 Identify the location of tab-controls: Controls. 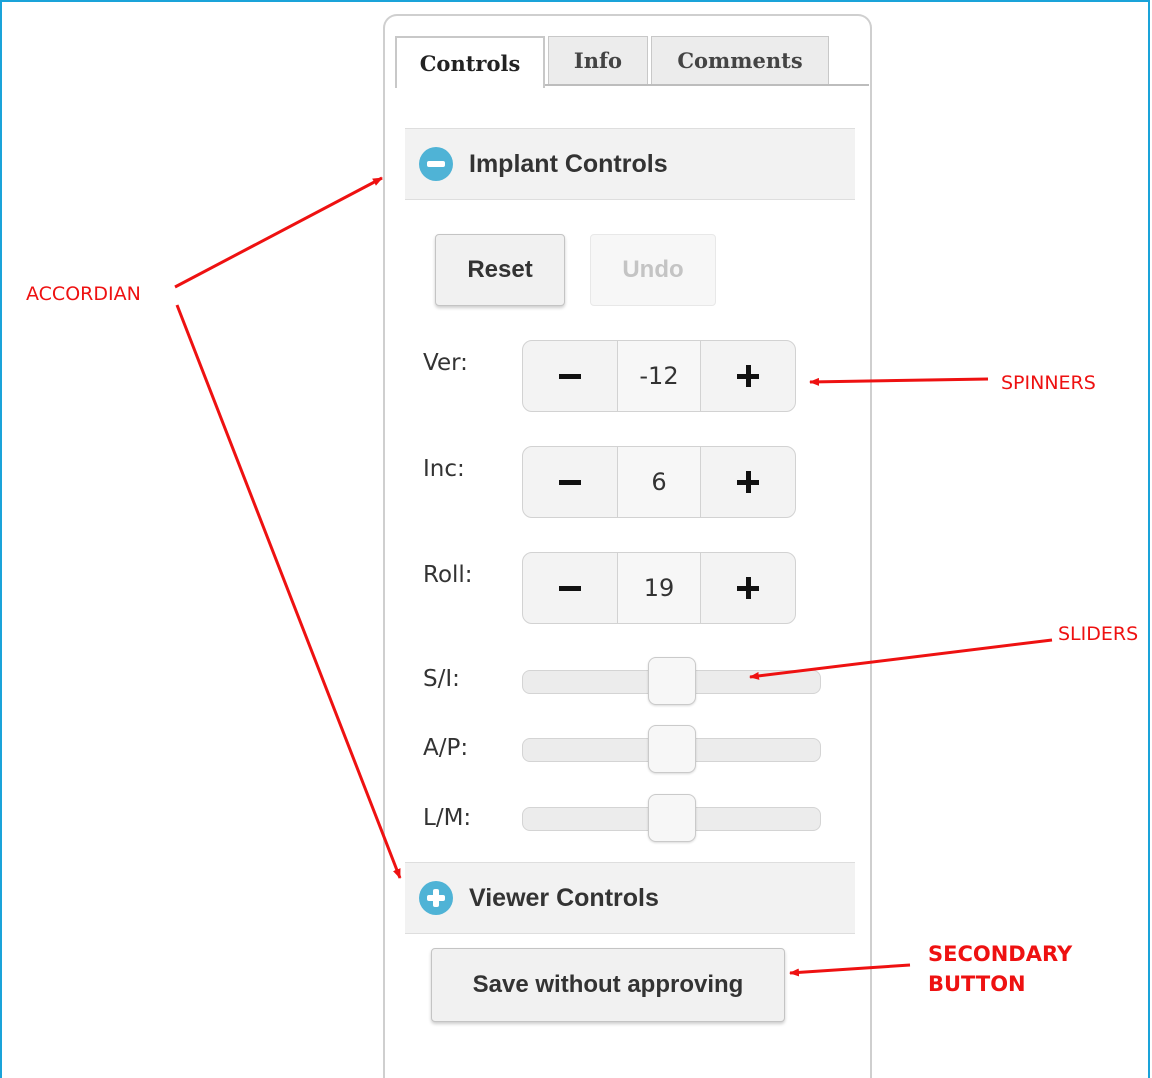
(470, 62).